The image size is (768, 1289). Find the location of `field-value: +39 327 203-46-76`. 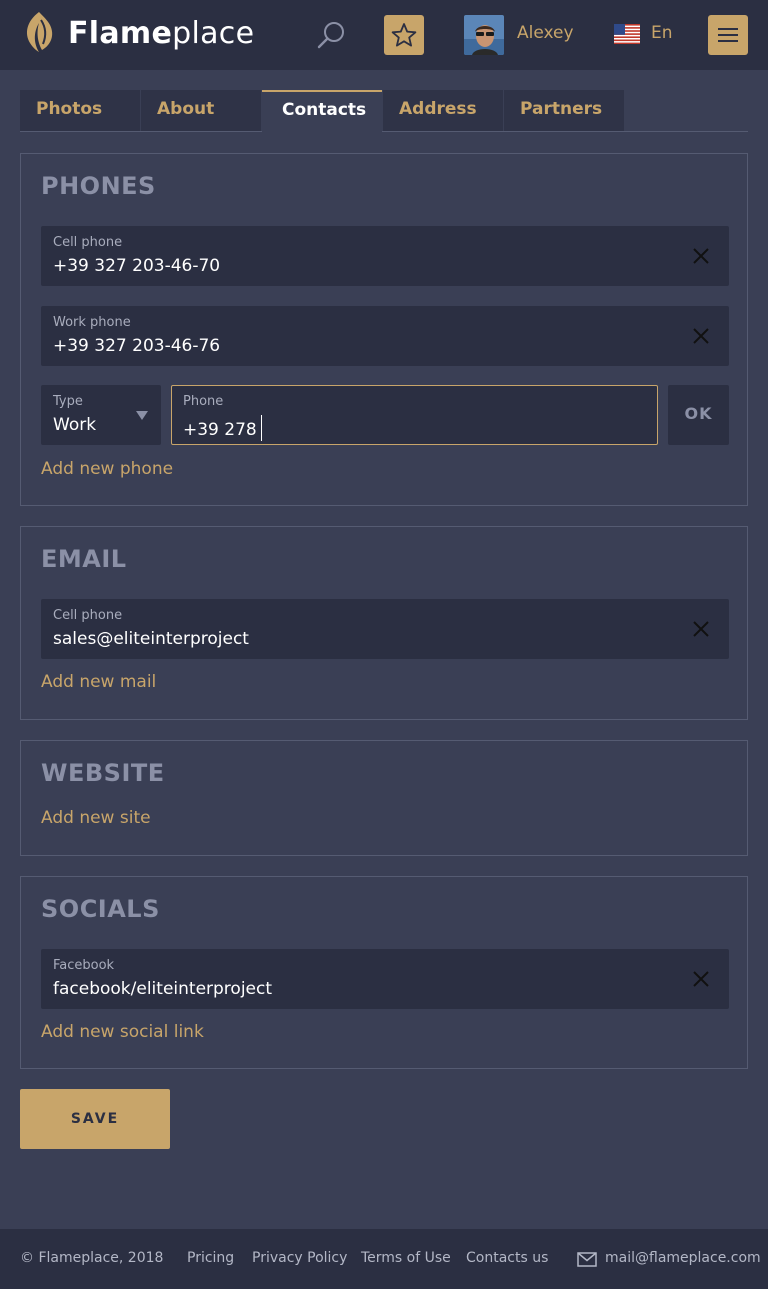

field-value: +39 327 203-46-76 is located at coordinates (137, 346).